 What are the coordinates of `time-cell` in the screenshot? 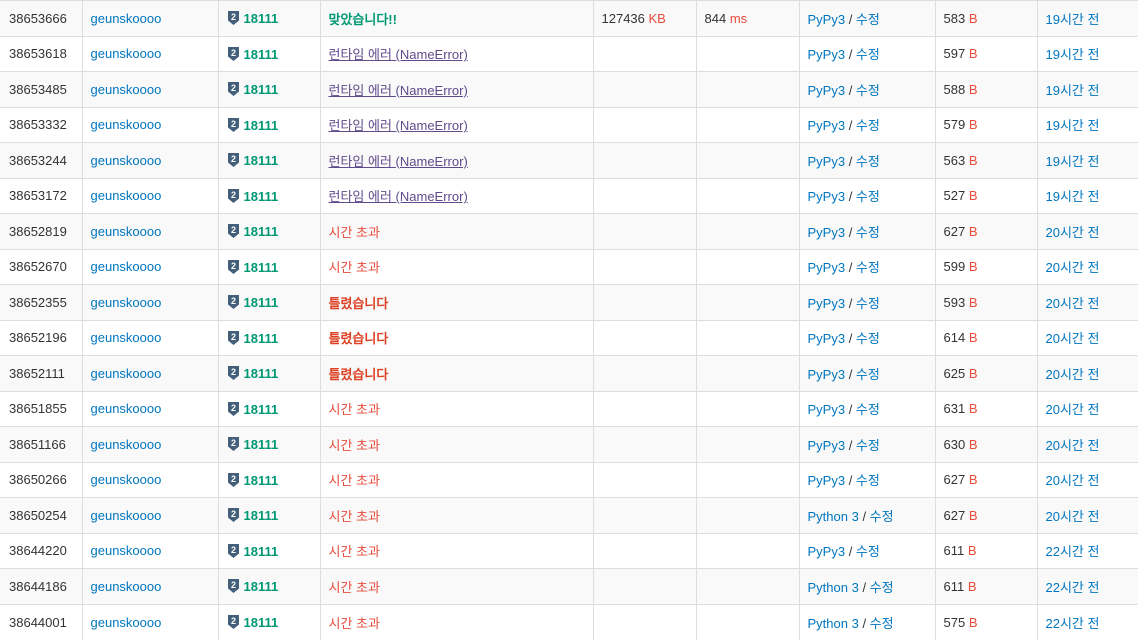 It's located at (747, 124).